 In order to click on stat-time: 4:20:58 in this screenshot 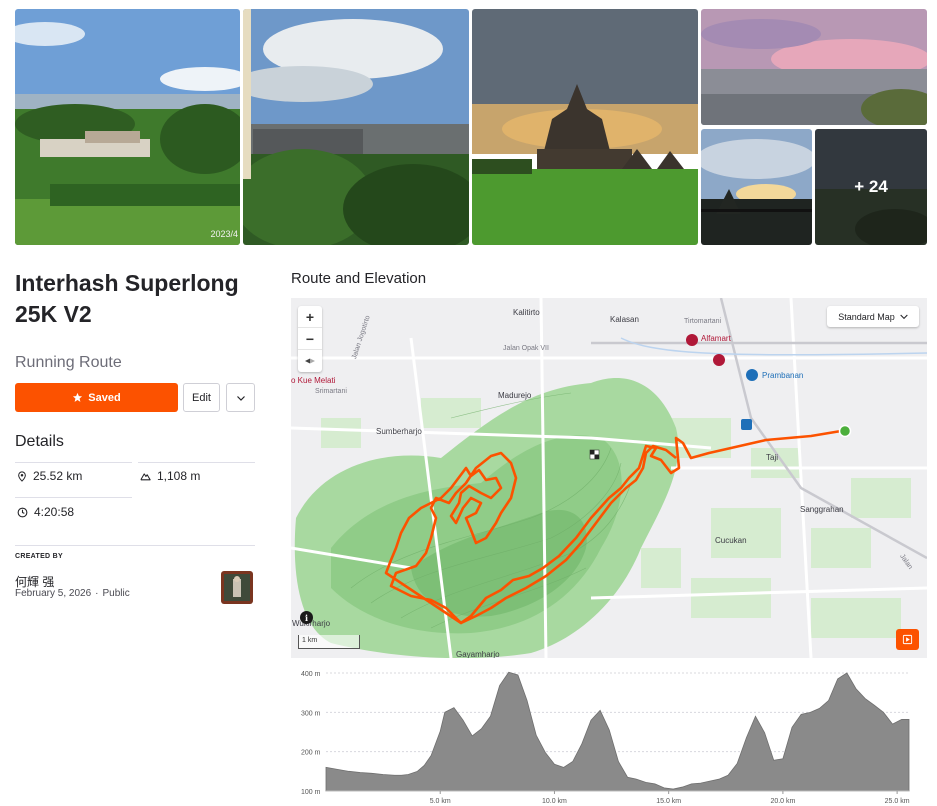, I will do `click(45, 512)`.